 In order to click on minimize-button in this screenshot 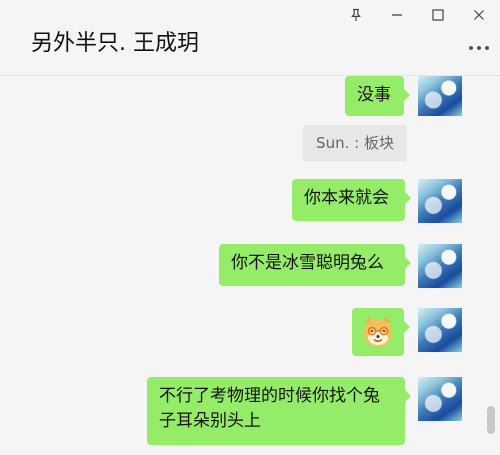, I will do `click(397, 15)`.